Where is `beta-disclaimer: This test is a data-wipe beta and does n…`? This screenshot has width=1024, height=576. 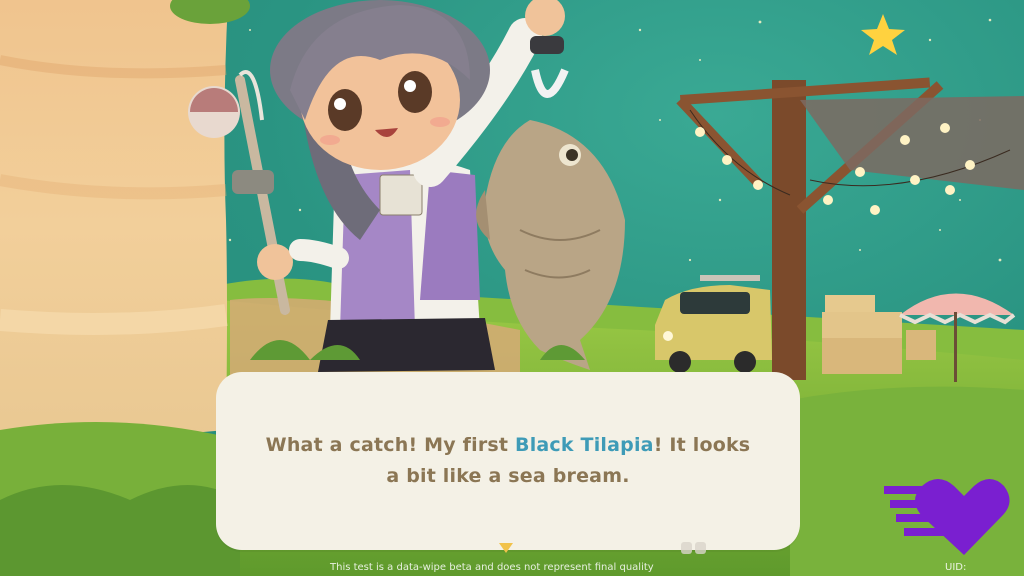
beta-disclaimer: This test is a data-wipe beta and does n… is located at coordinates (492, 567).